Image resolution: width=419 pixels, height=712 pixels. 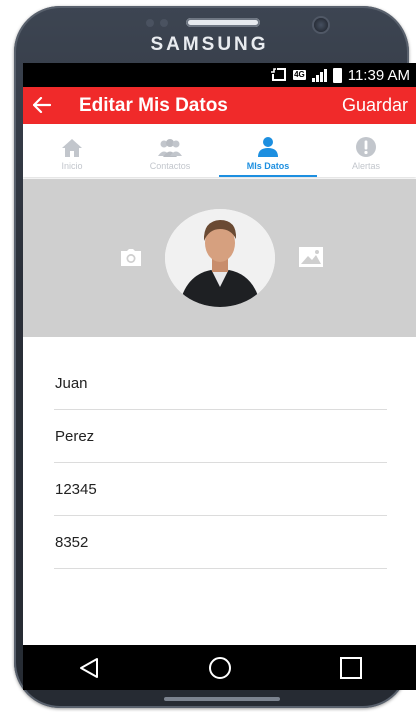 What do you see at coordinates (222, 699) in the screenshot?
I see `bottom-bezel` at bounding box center [222, 699].